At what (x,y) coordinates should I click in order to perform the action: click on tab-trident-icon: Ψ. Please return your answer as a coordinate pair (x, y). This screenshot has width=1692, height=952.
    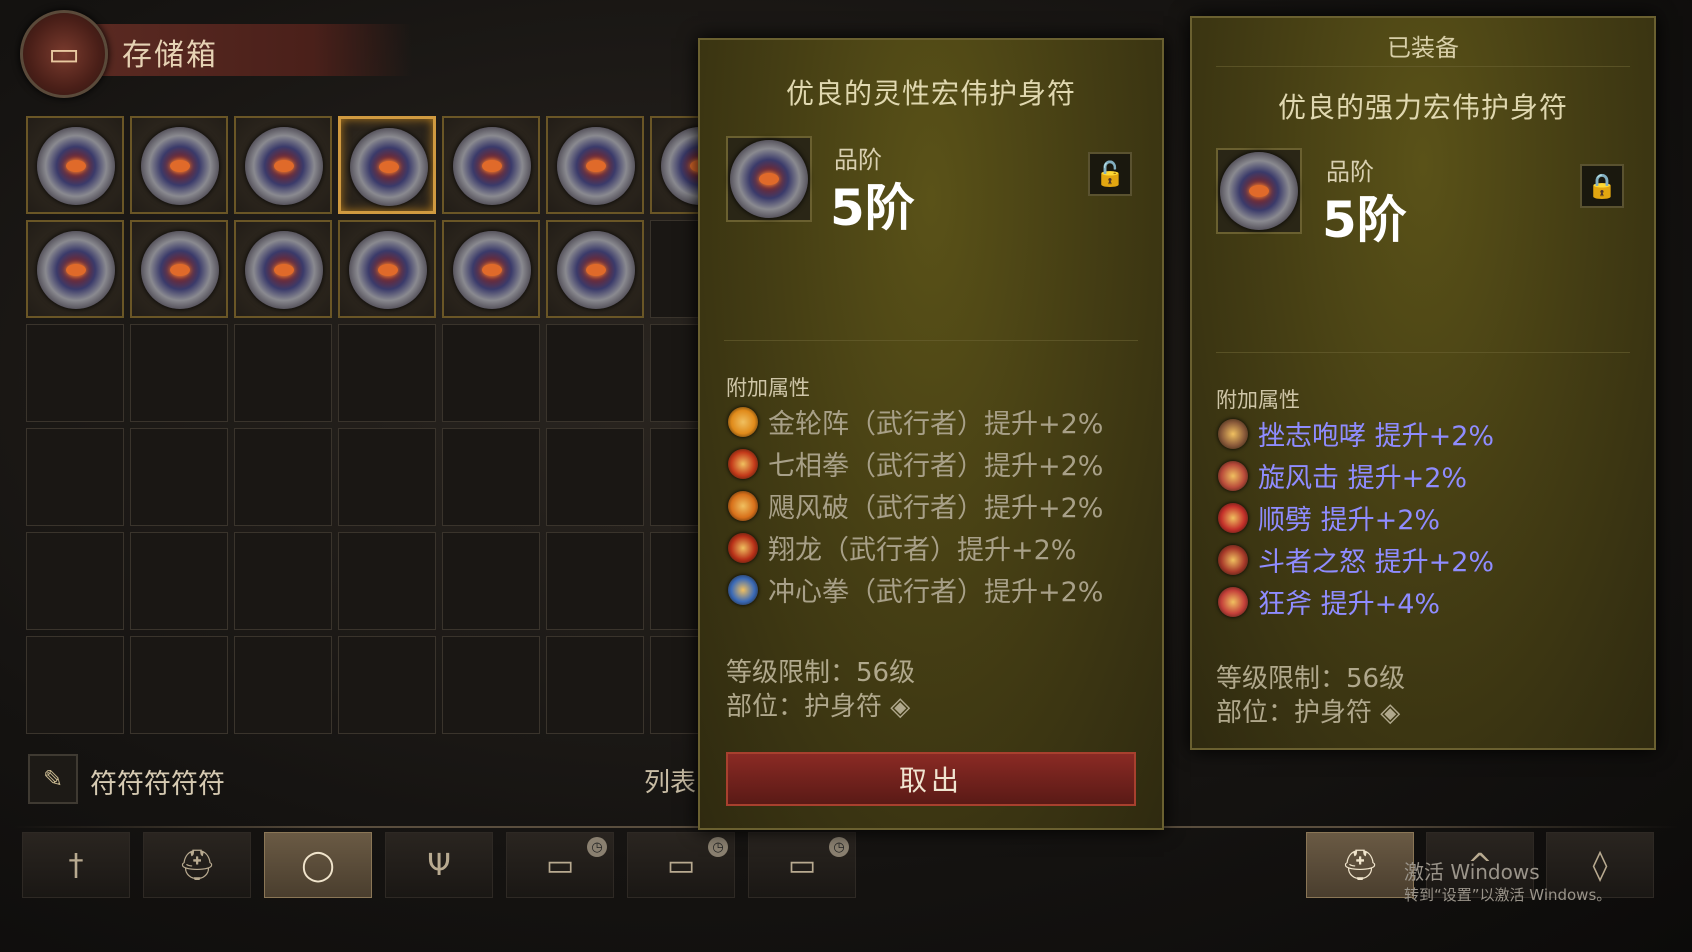
    Looking at the image, I should click on (439, 865).